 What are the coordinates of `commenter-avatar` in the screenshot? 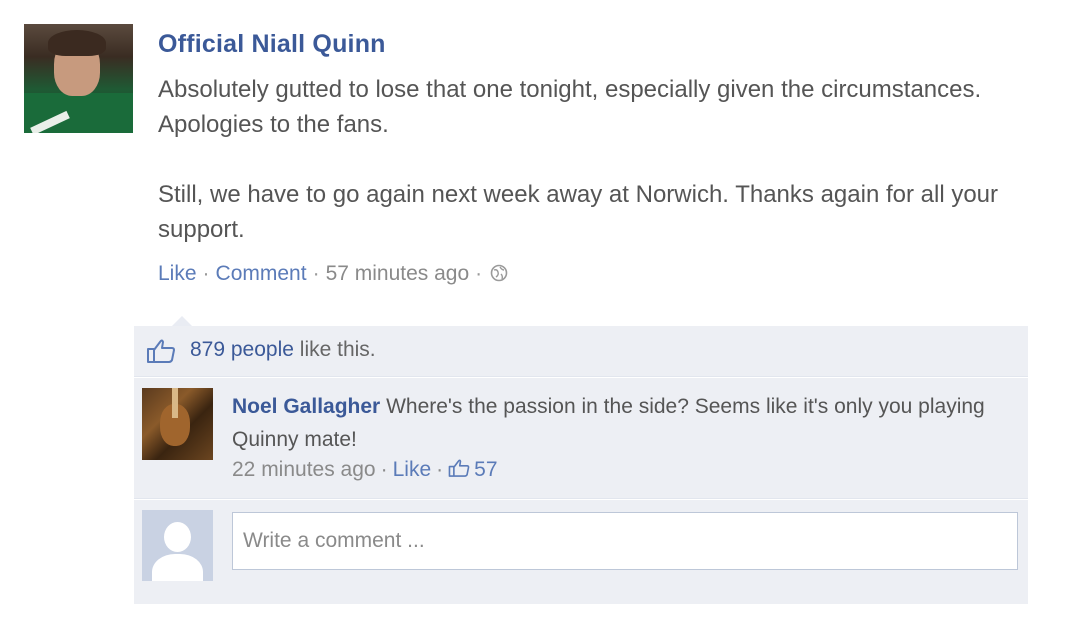 It's located at (177, 424).